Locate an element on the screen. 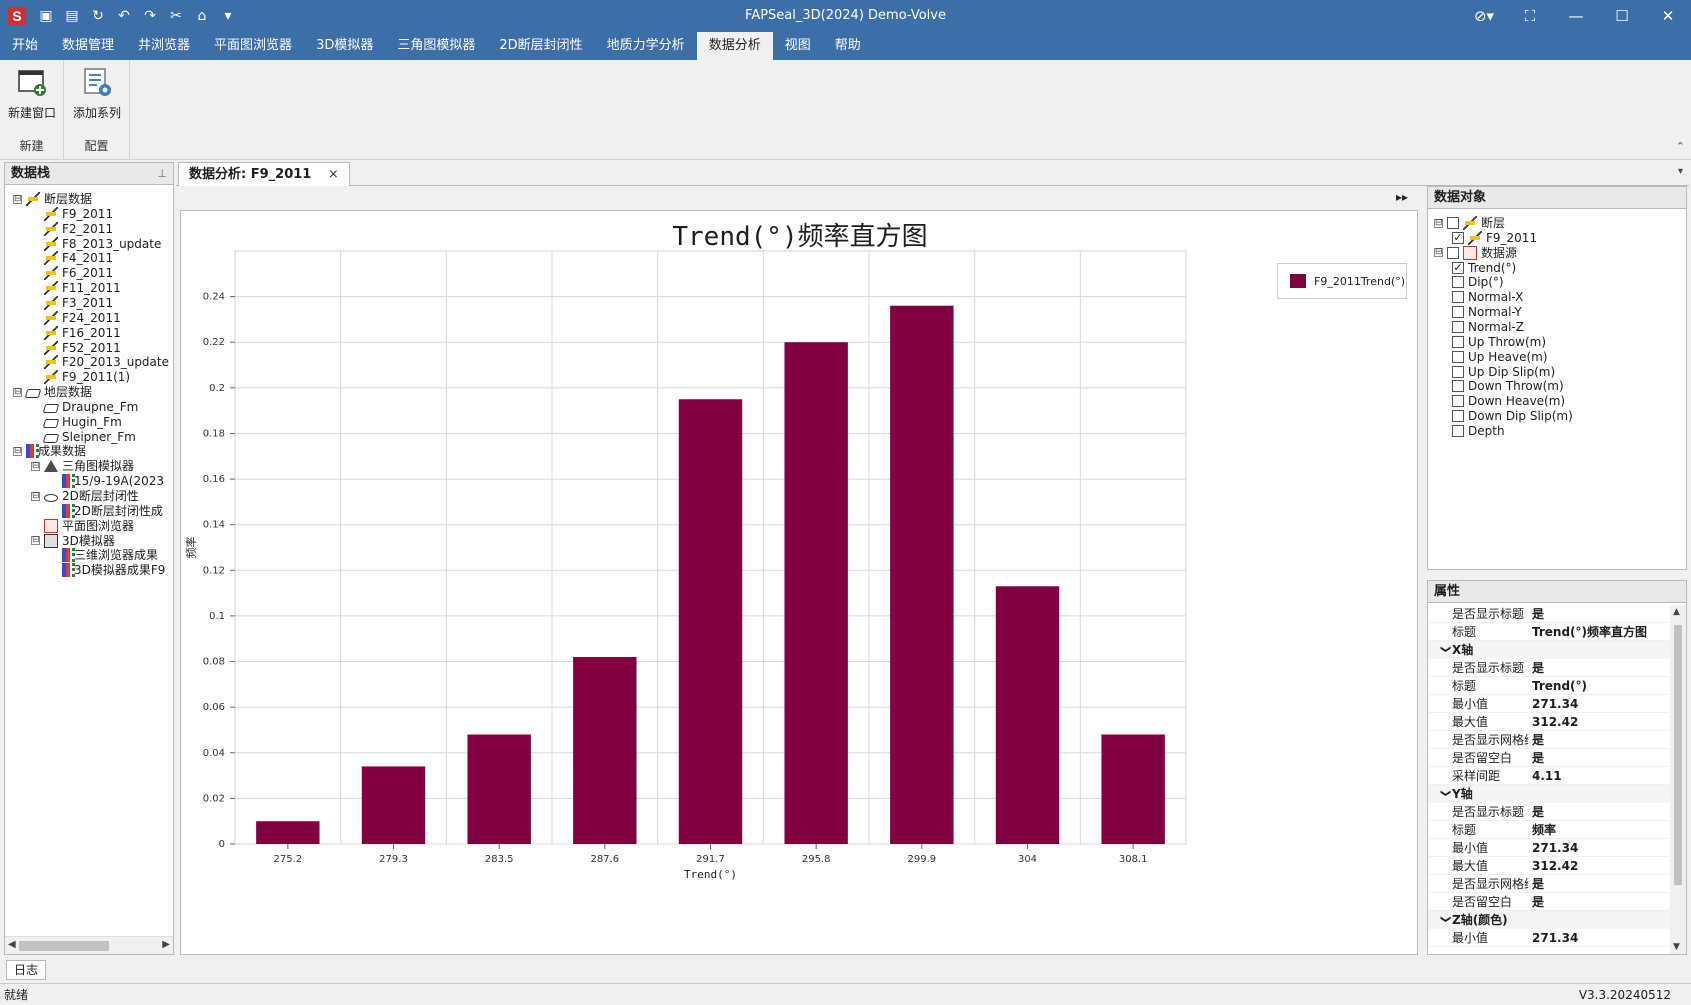 The image size is (1691, 1005). redo-icon: ↷ is located at coordinates (150, 16).